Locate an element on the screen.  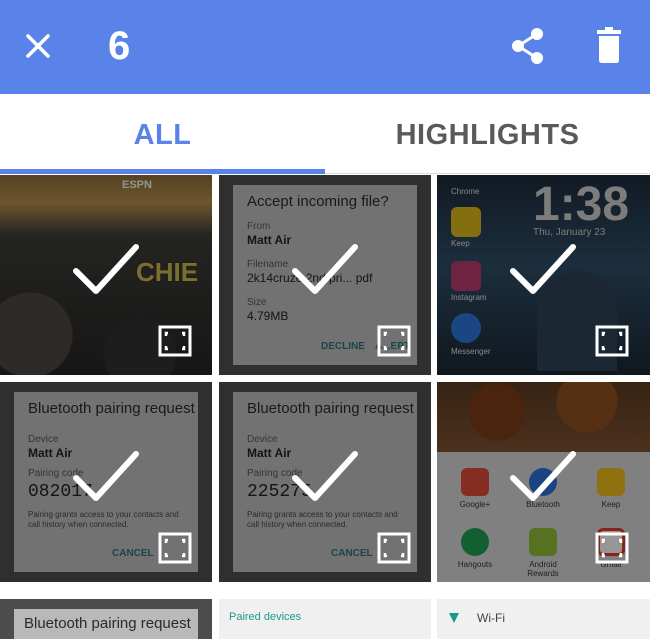
wifi-icon is located at coordinates (454, 618).